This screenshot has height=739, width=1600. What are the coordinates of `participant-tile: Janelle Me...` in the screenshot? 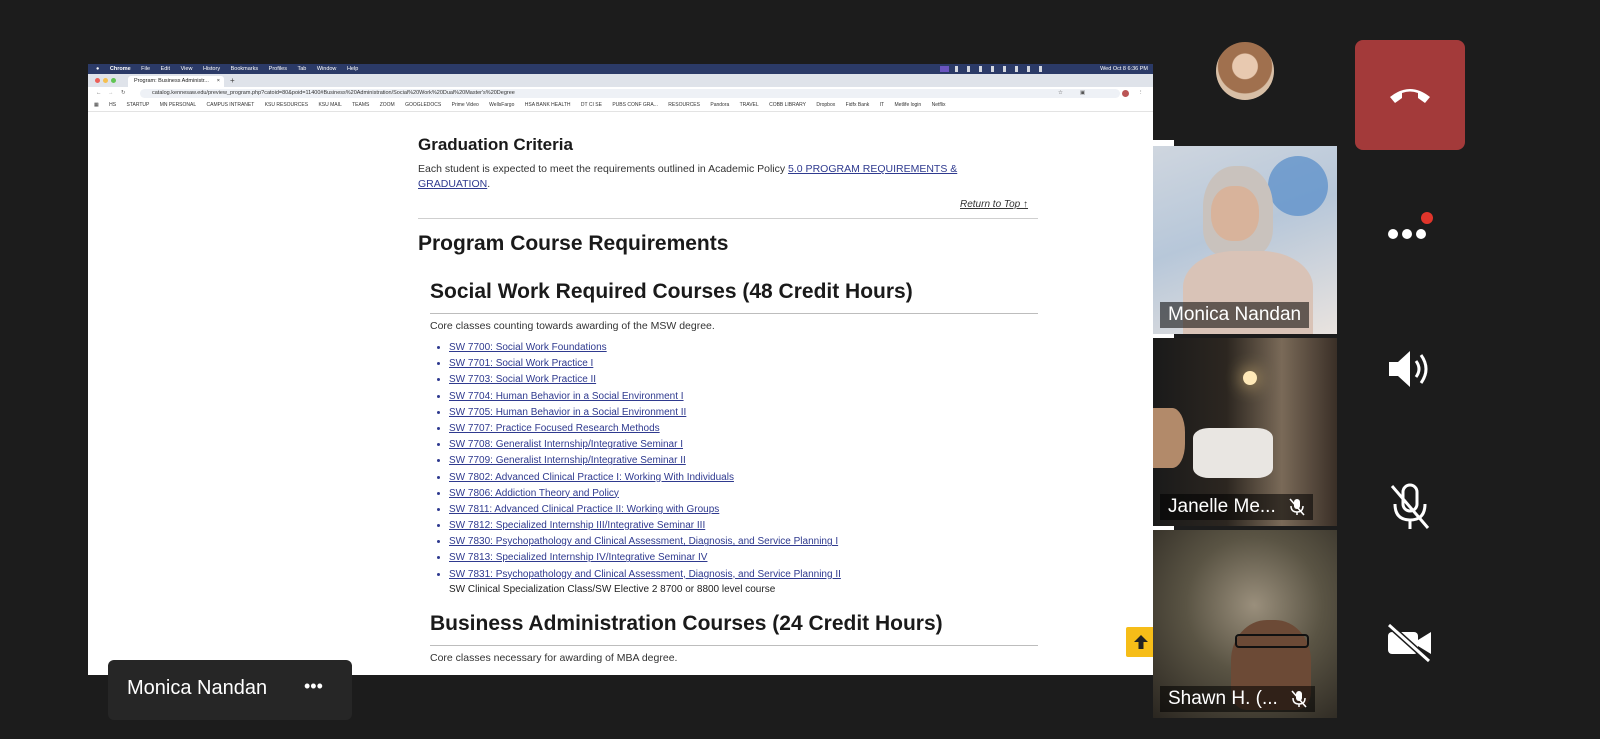 It's located at (1245, 432).